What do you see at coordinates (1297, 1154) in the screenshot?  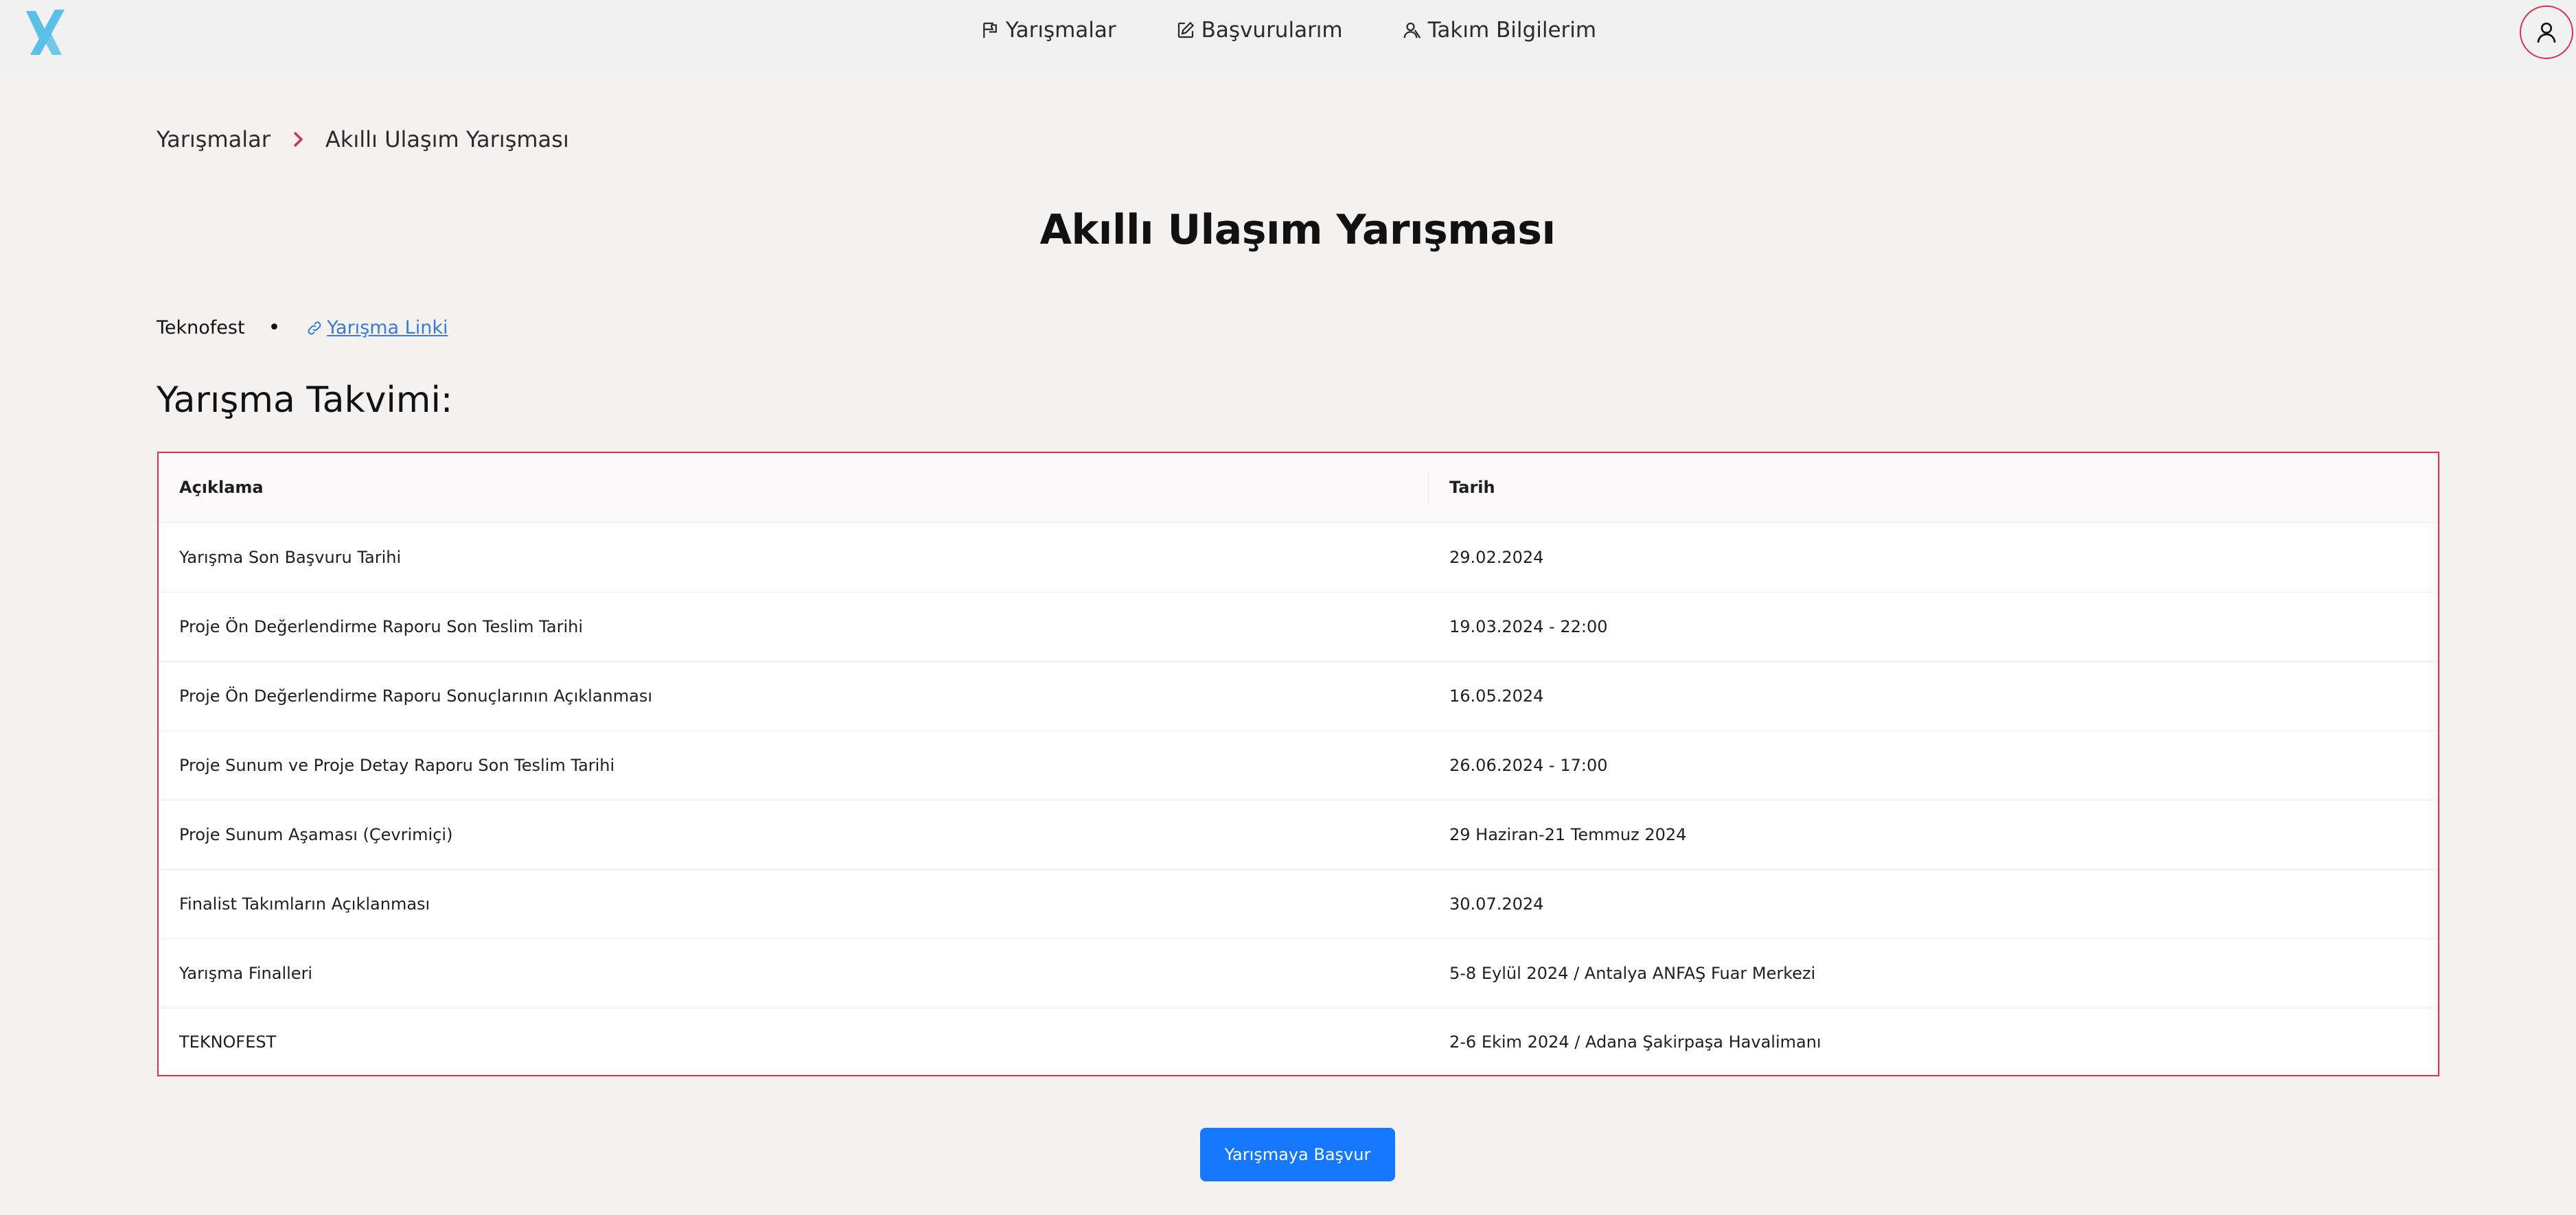 I see `apply-button: Yarışmaya Başvur` at bounding box center [1297, 1154].